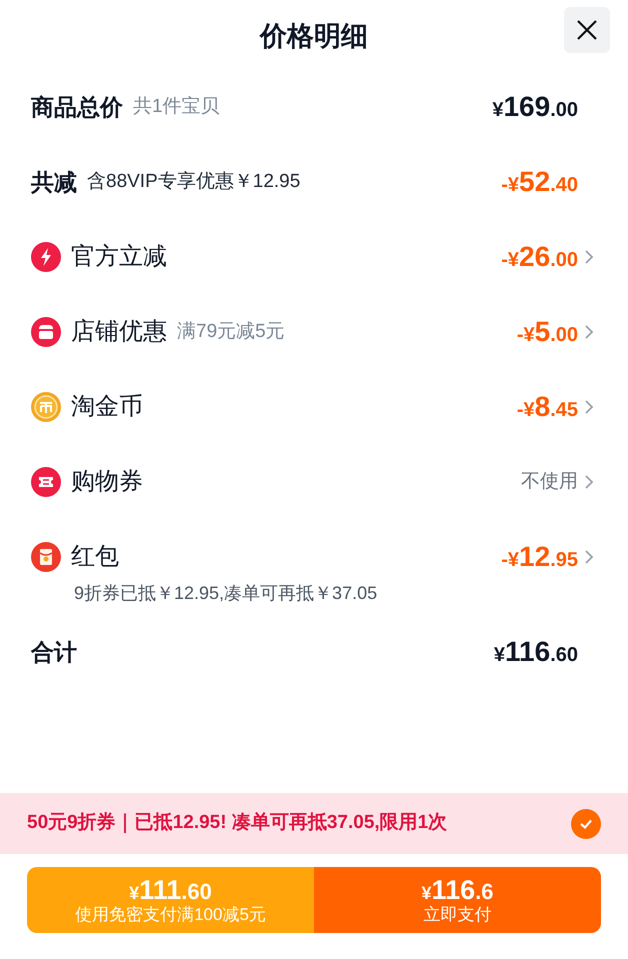  What do you see at coordinates (46, 332) in the screenshot?
I see `shop-icon` at bounding box center [46, 332].